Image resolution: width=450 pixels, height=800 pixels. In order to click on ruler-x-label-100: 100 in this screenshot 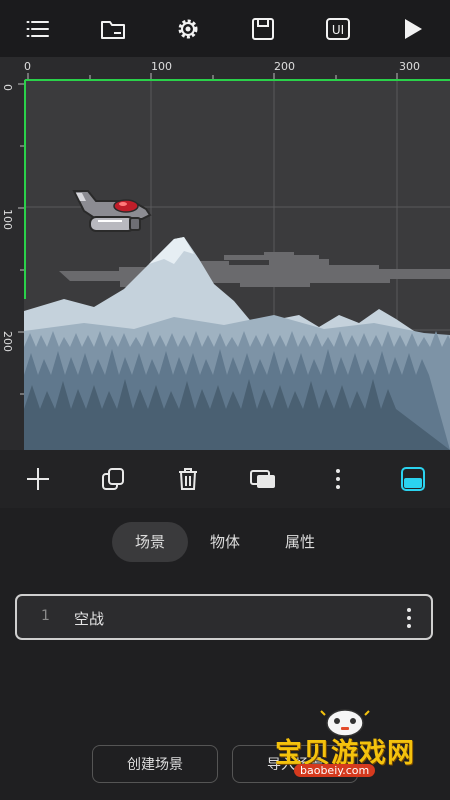, I will do `click(161, 66)`.